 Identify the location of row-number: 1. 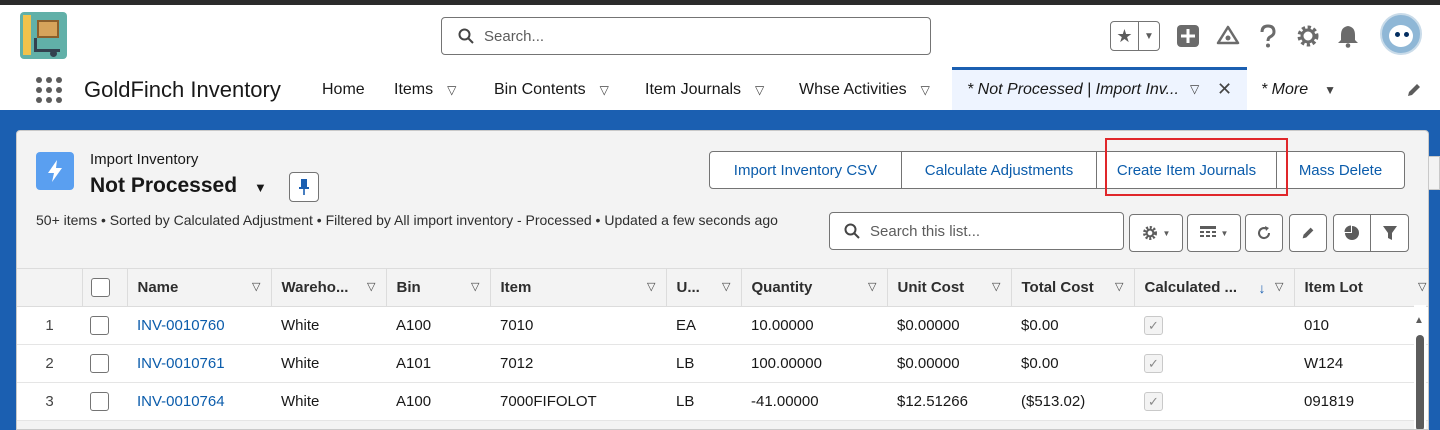
(49, 325).